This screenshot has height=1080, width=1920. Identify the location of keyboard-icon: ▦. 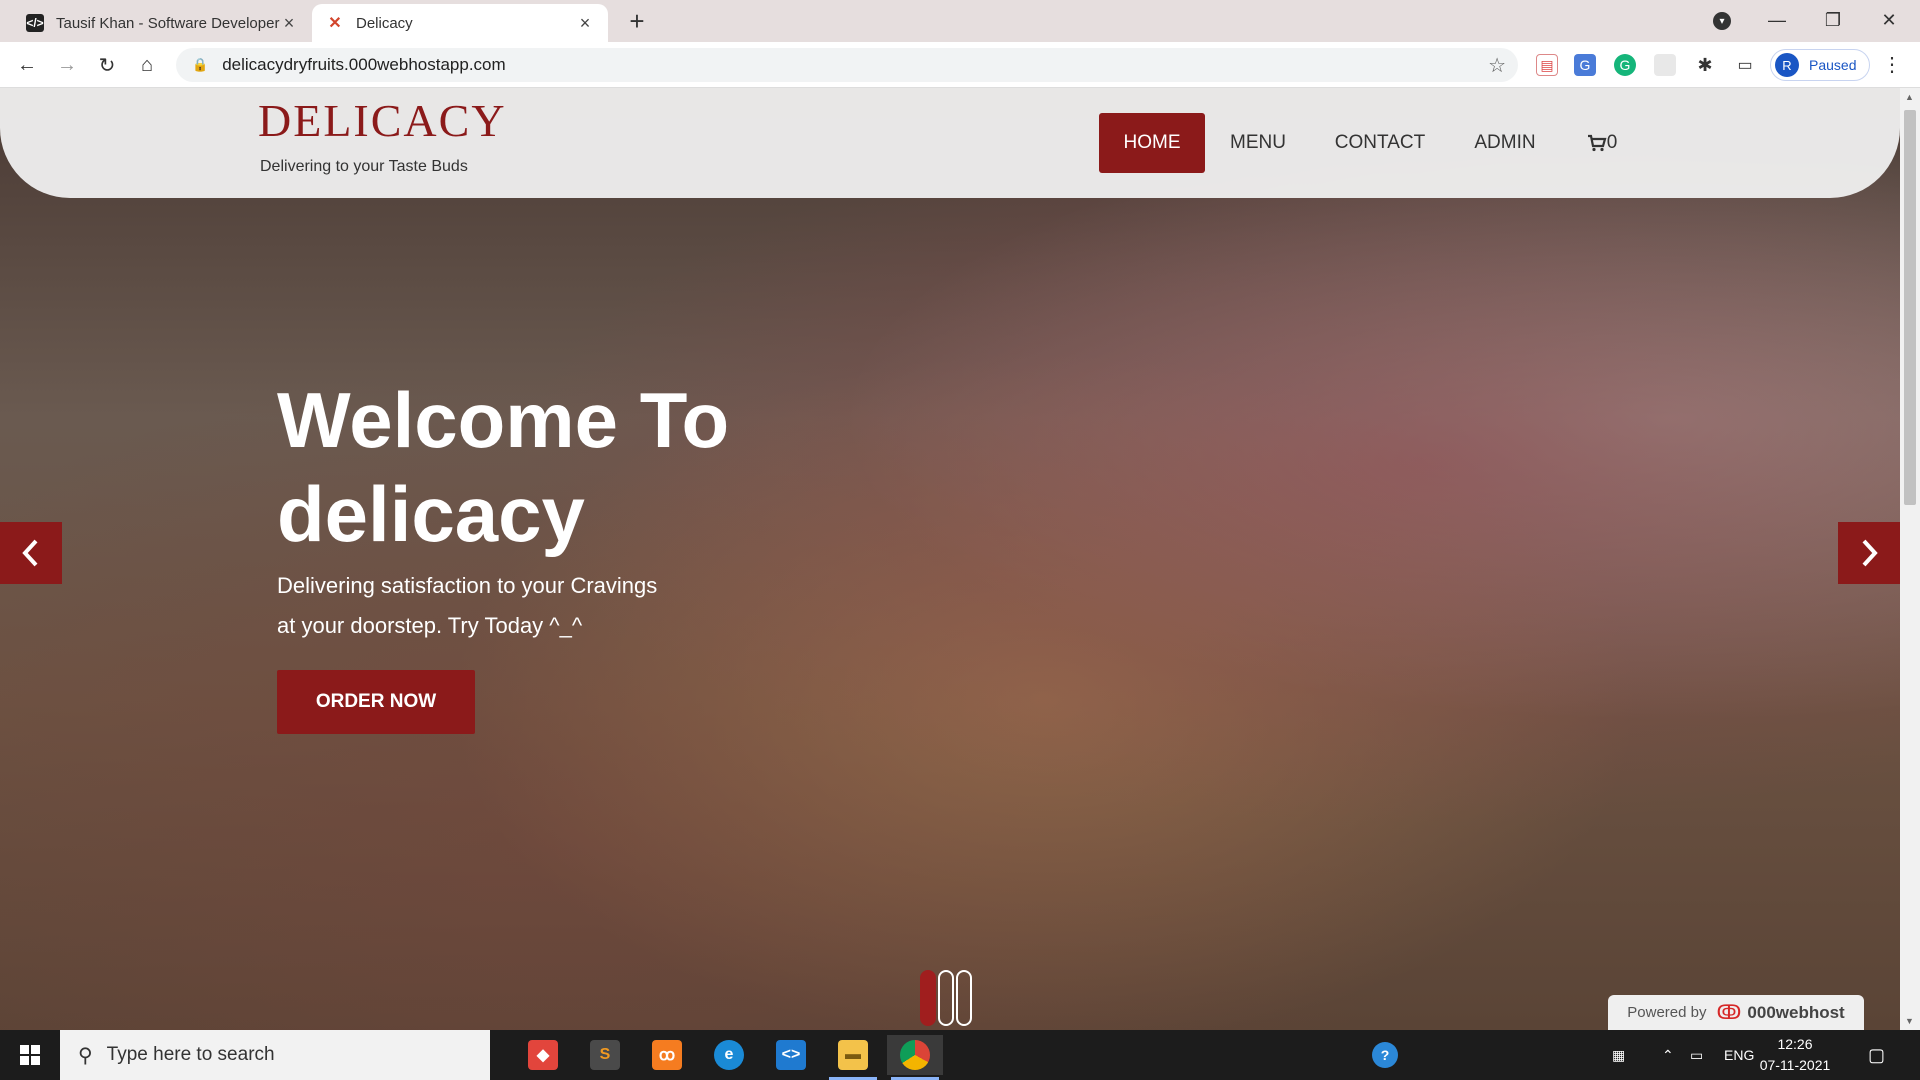
(1619, 1054).